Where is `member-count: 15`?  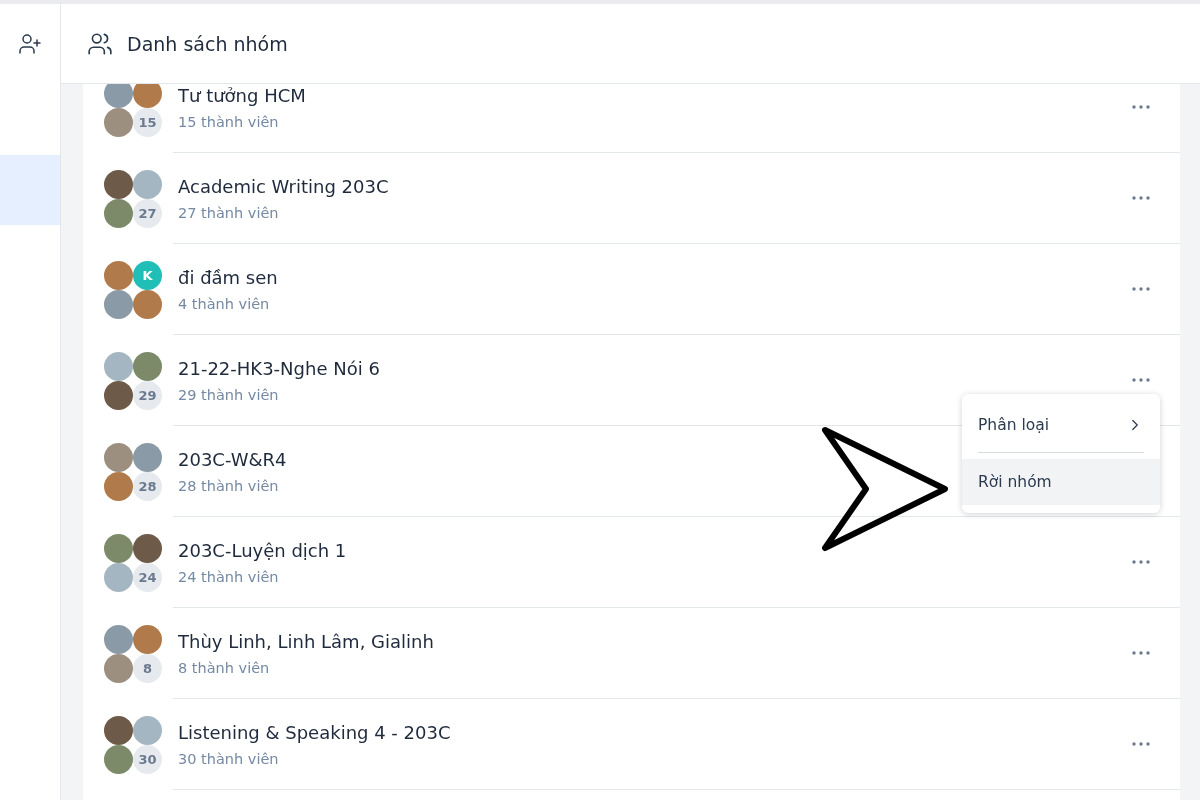
member-count: 15 is located at coordinates (147, 122).